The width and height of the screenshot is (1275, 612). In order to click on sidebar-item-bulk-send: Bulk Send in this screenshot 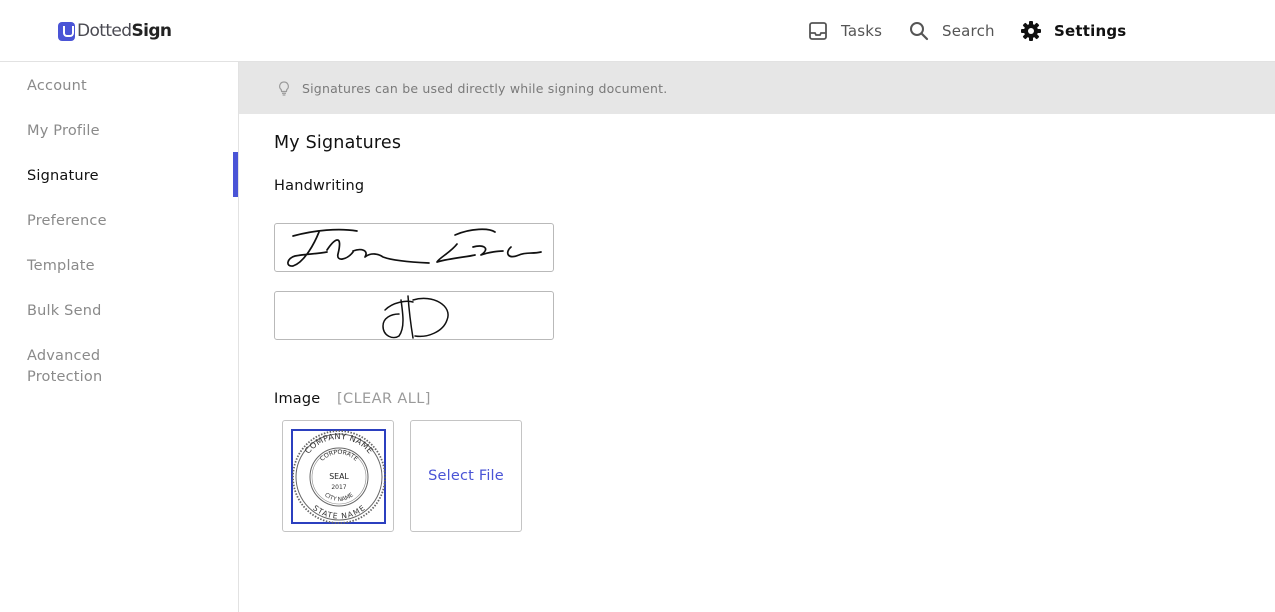, I will do `click(122, 311)`.